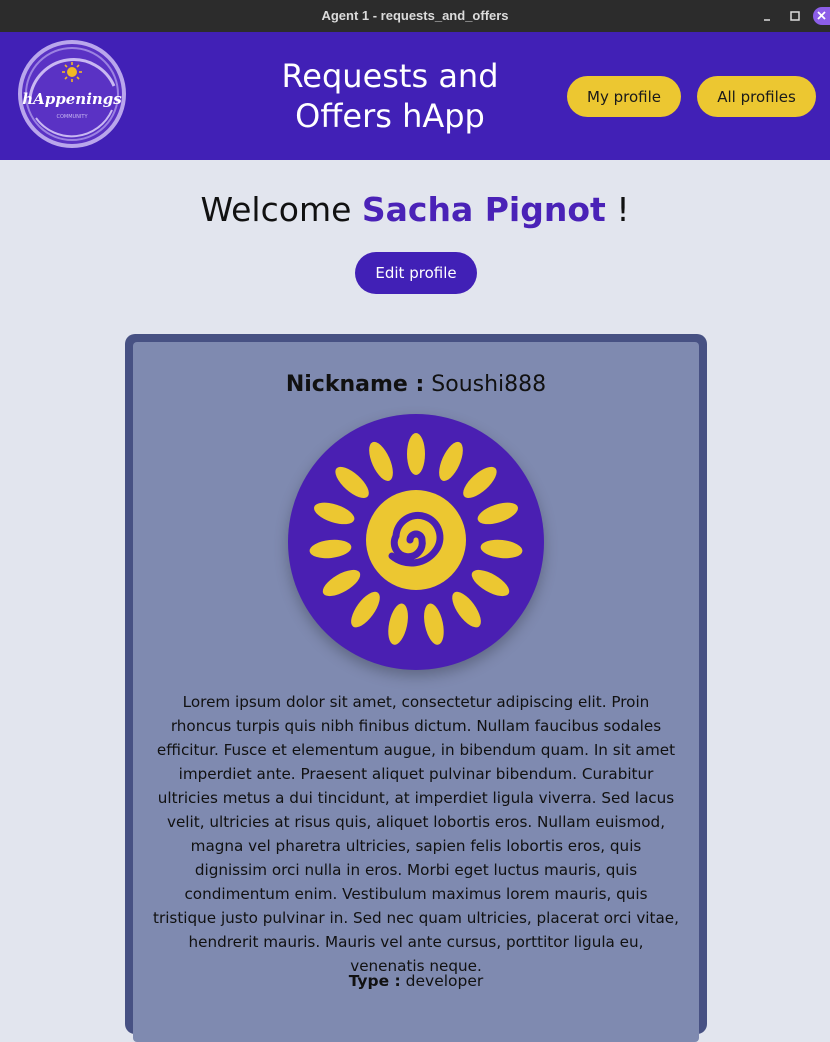 The image size is (830, 1042). Describe the element at coordinates (624, 96) in the screenshot. I see `my-profile-button: My profile` at that location.